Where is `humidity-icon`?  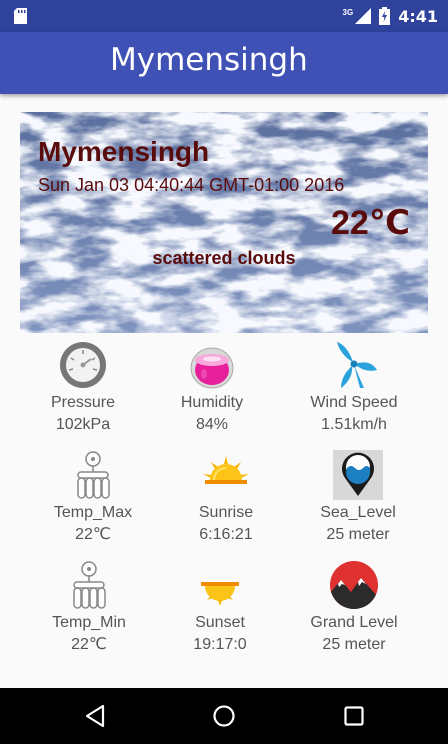
humidity-icon is located at coordinates (212, 368).